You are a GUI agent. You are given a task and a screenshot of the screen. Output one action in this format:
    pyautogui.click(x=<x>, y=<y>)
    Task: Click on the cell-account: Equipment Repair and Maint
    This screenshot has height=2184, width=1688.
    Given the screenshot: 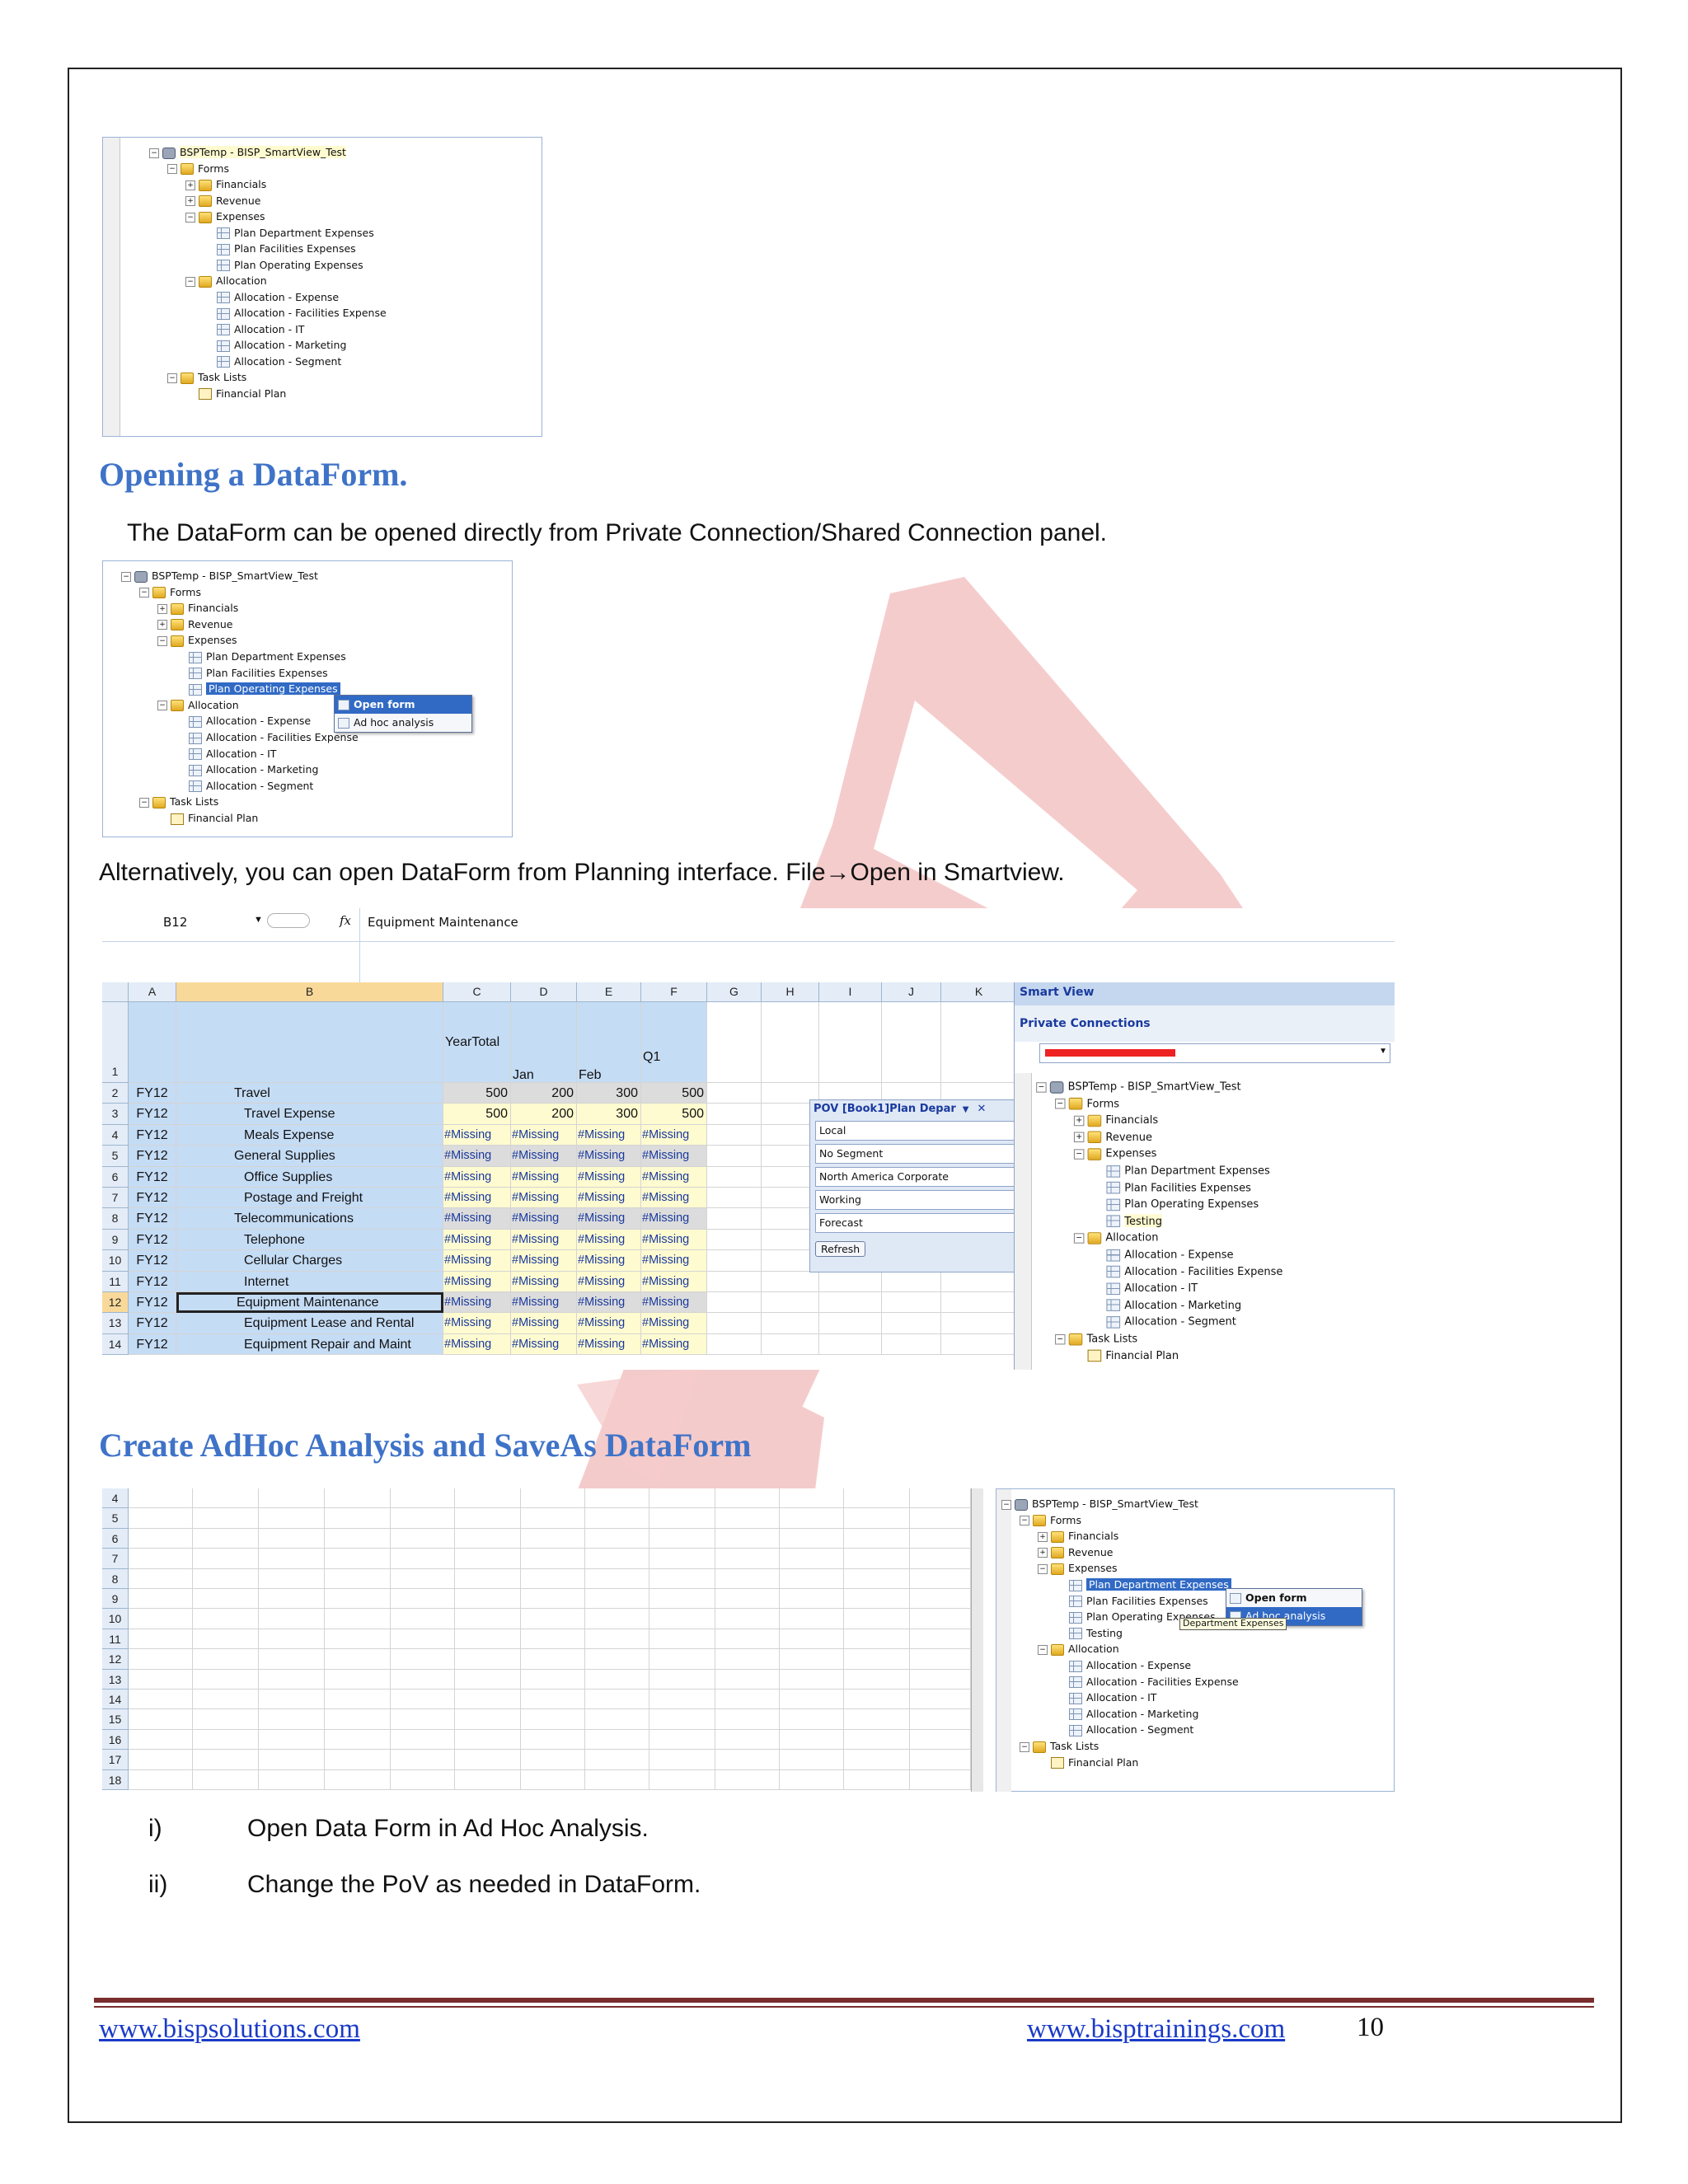 What is the action you would take?
    pyautogui.click(x=310, y=1344)
    